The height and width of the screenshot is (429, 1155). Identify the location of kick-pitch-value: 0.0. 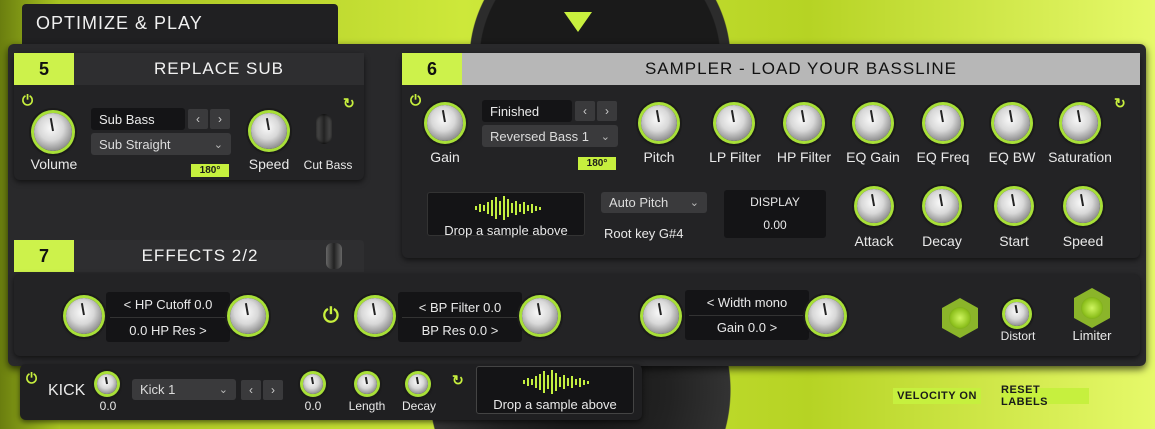
(313, 406).